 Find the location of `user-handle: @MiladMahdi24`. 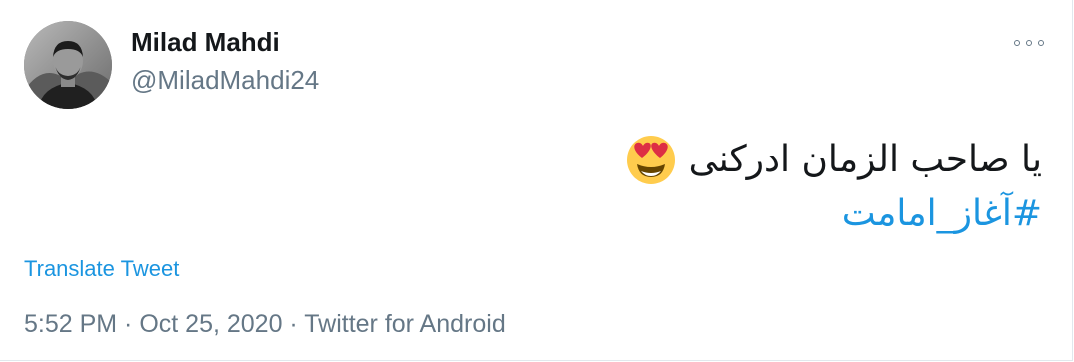

user-handle: @MiladMahdi24 is located at coordinates (225, 80).